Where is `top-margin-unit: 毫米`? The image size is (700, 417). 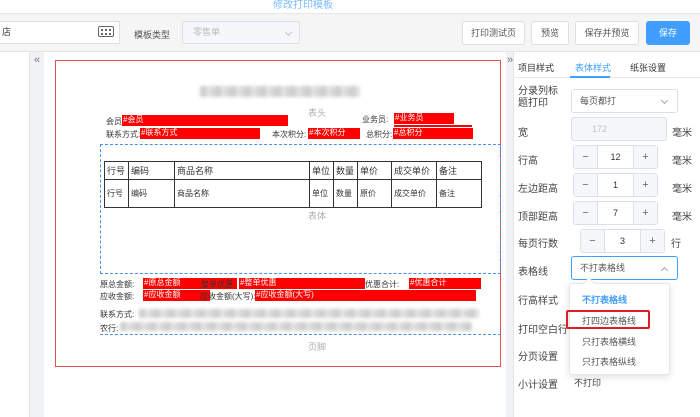 top-margin-unit: 毫米 is located at coordinates (682, 217).